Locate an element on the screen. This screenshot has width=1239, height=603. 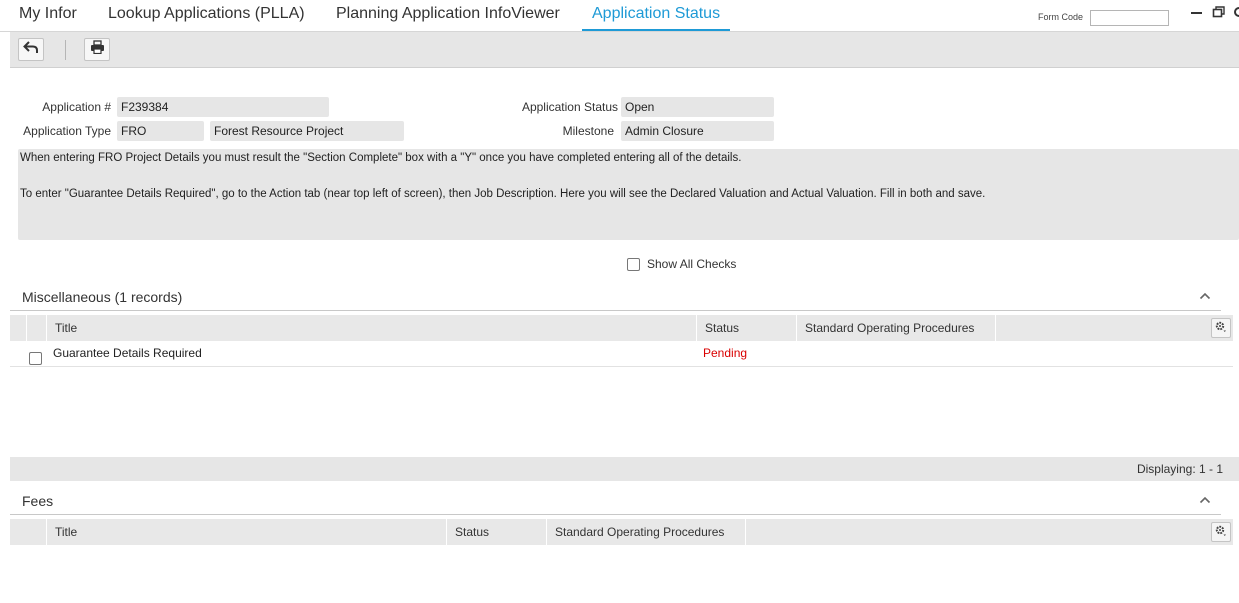
application-status-field: Open is located at coordinates (697, 107).